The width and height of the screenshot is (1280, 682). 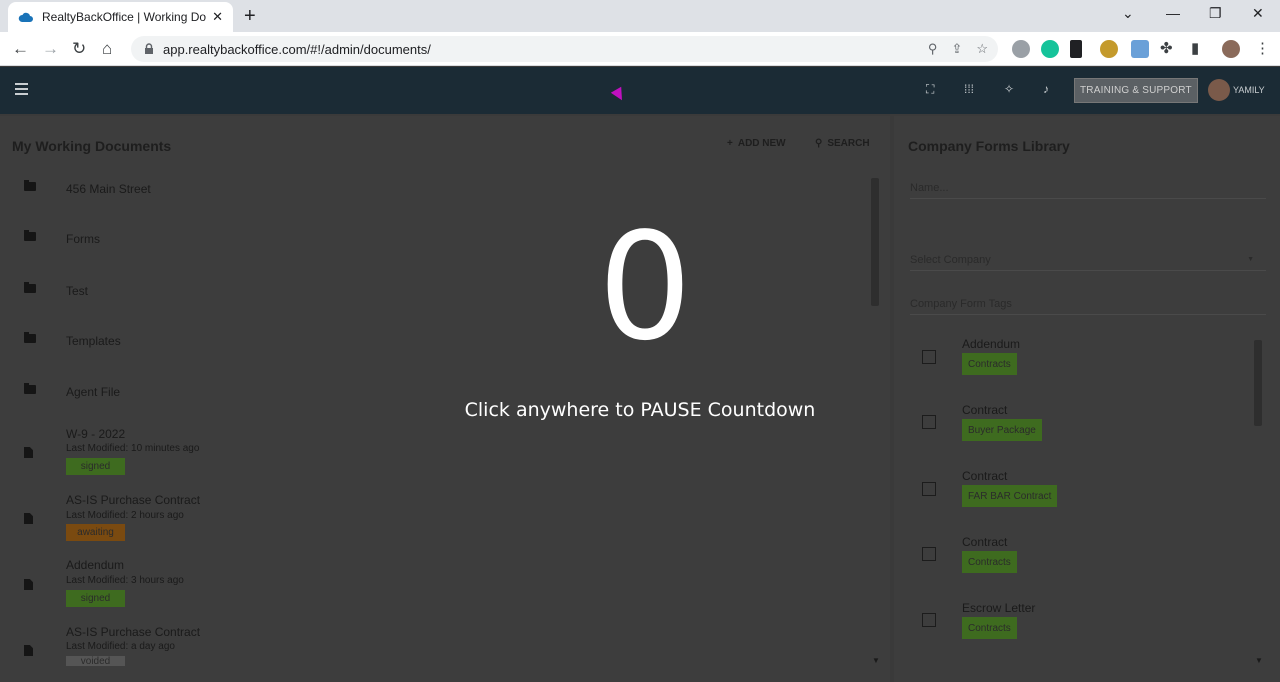 What do you see at coordinates (92, 146) in the screenshot?
I see `panel-title: My Working Documents` at bounding box center [92, 146].